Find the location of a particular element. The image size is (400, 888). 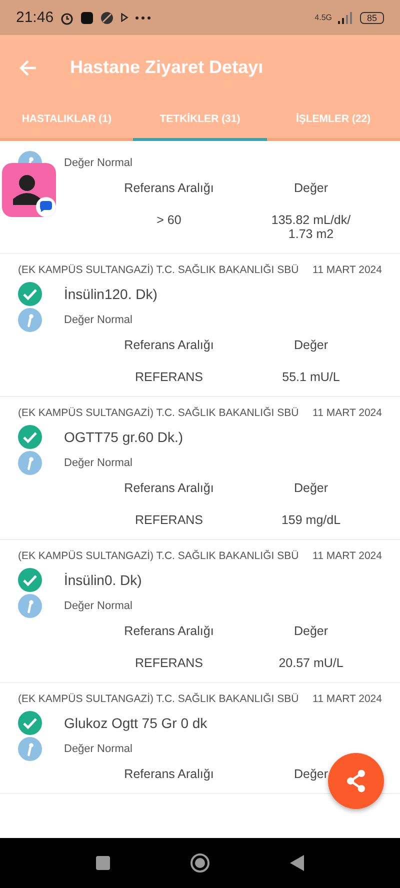

test-name: İnsülin120. Dk) is located at coordinates (111, 294).